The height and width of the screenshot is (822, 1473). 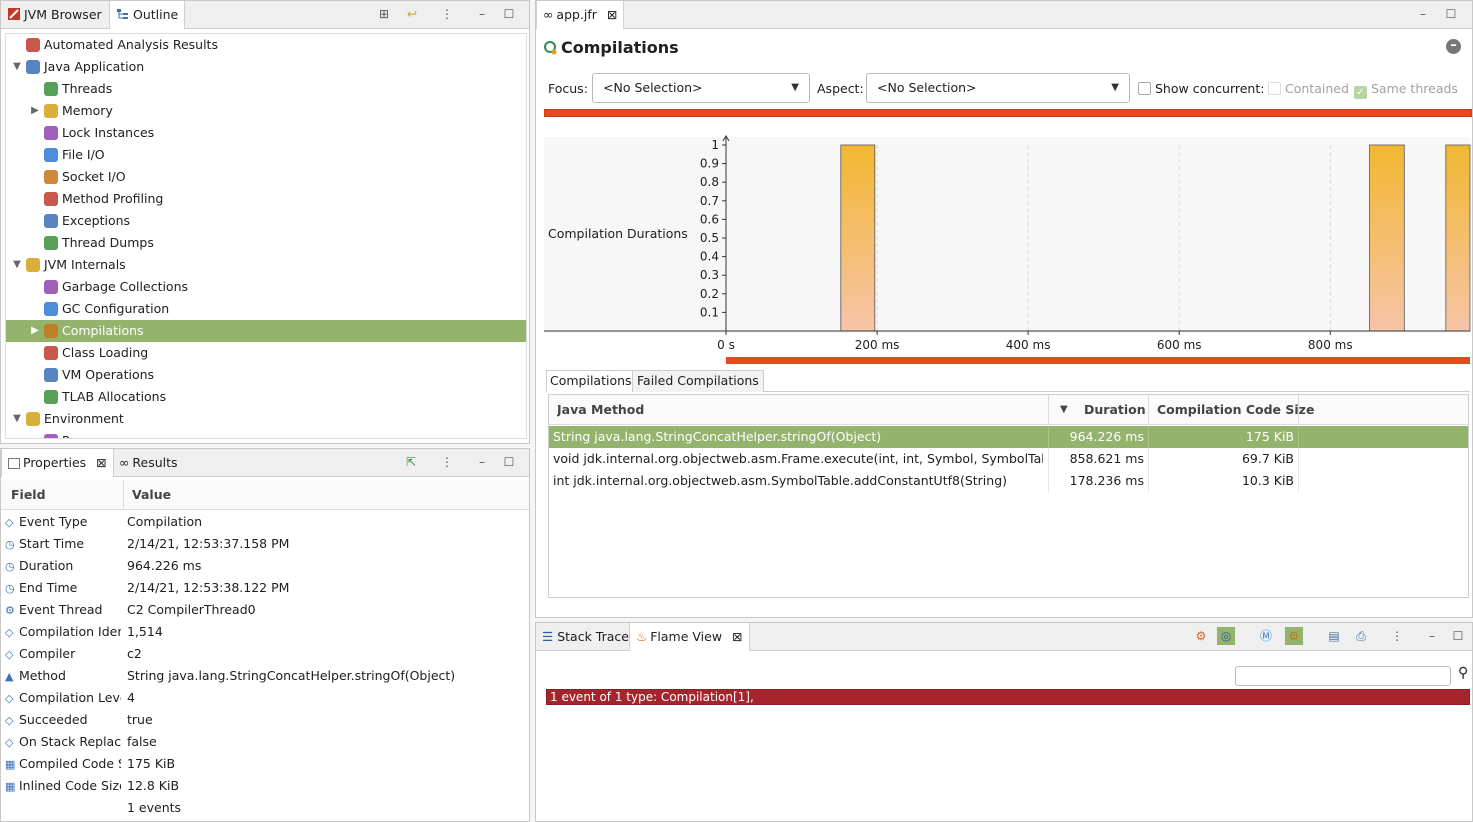 What do you see at coordinates (1235, 410) in the screenshot?
I see `col-compilation-code-size: Compilation Code Size` at bounding box center [1235, 410].